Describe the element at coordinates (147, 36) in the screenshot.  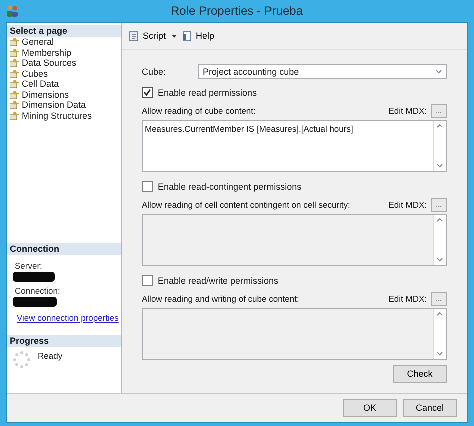
I see `script-button: Script` at that location.